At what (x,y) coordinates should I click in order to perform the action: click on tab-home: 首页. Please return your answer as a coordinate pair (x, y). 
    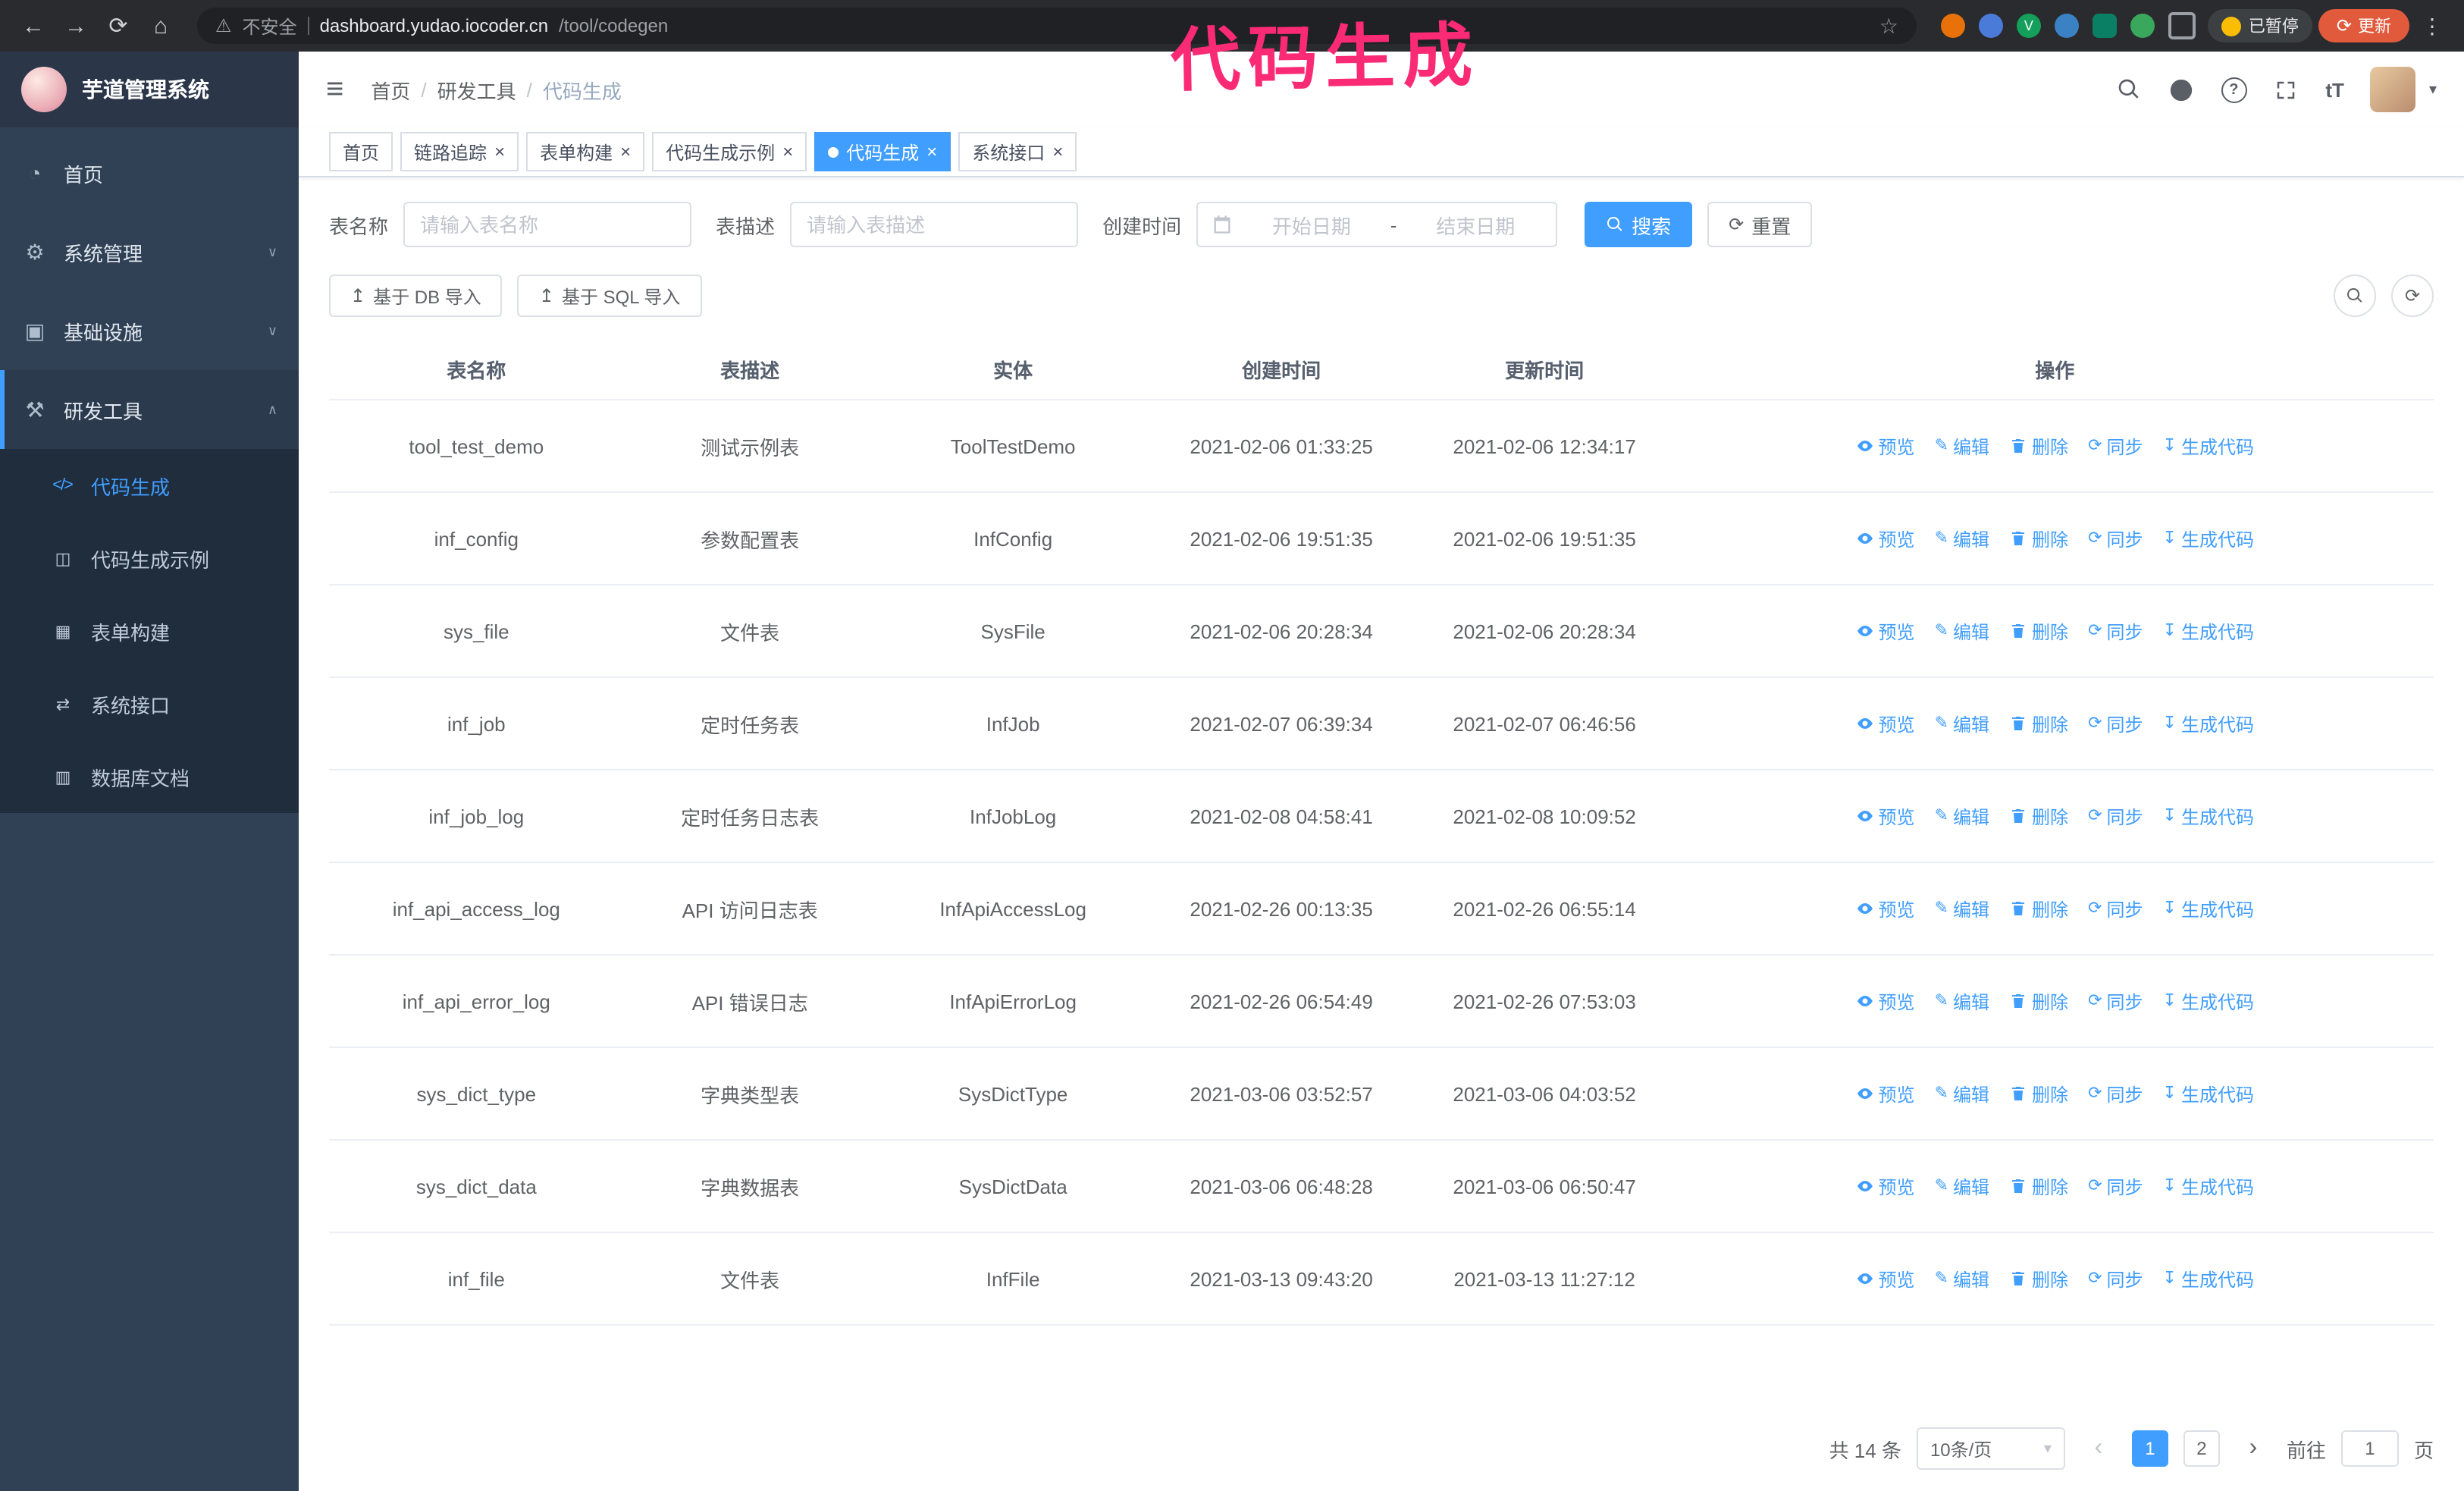
    Looking at the image, I should click on (361, 151).